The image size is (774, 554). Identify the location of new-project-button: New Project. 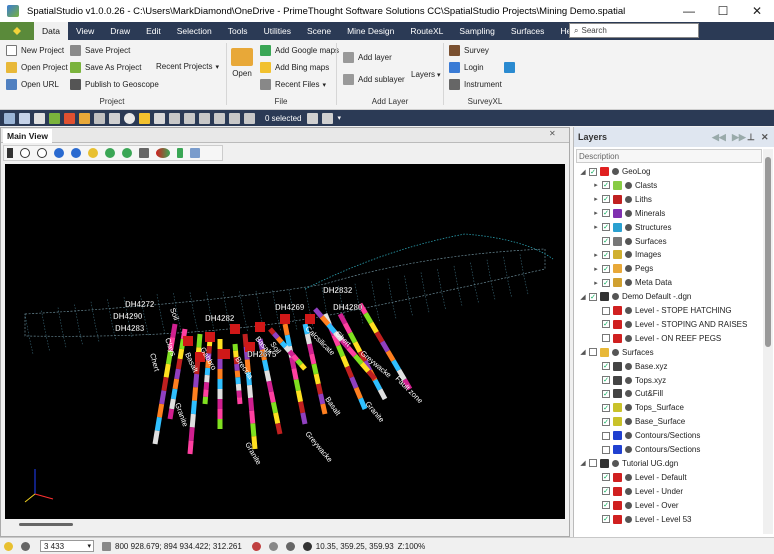
(35, 50).